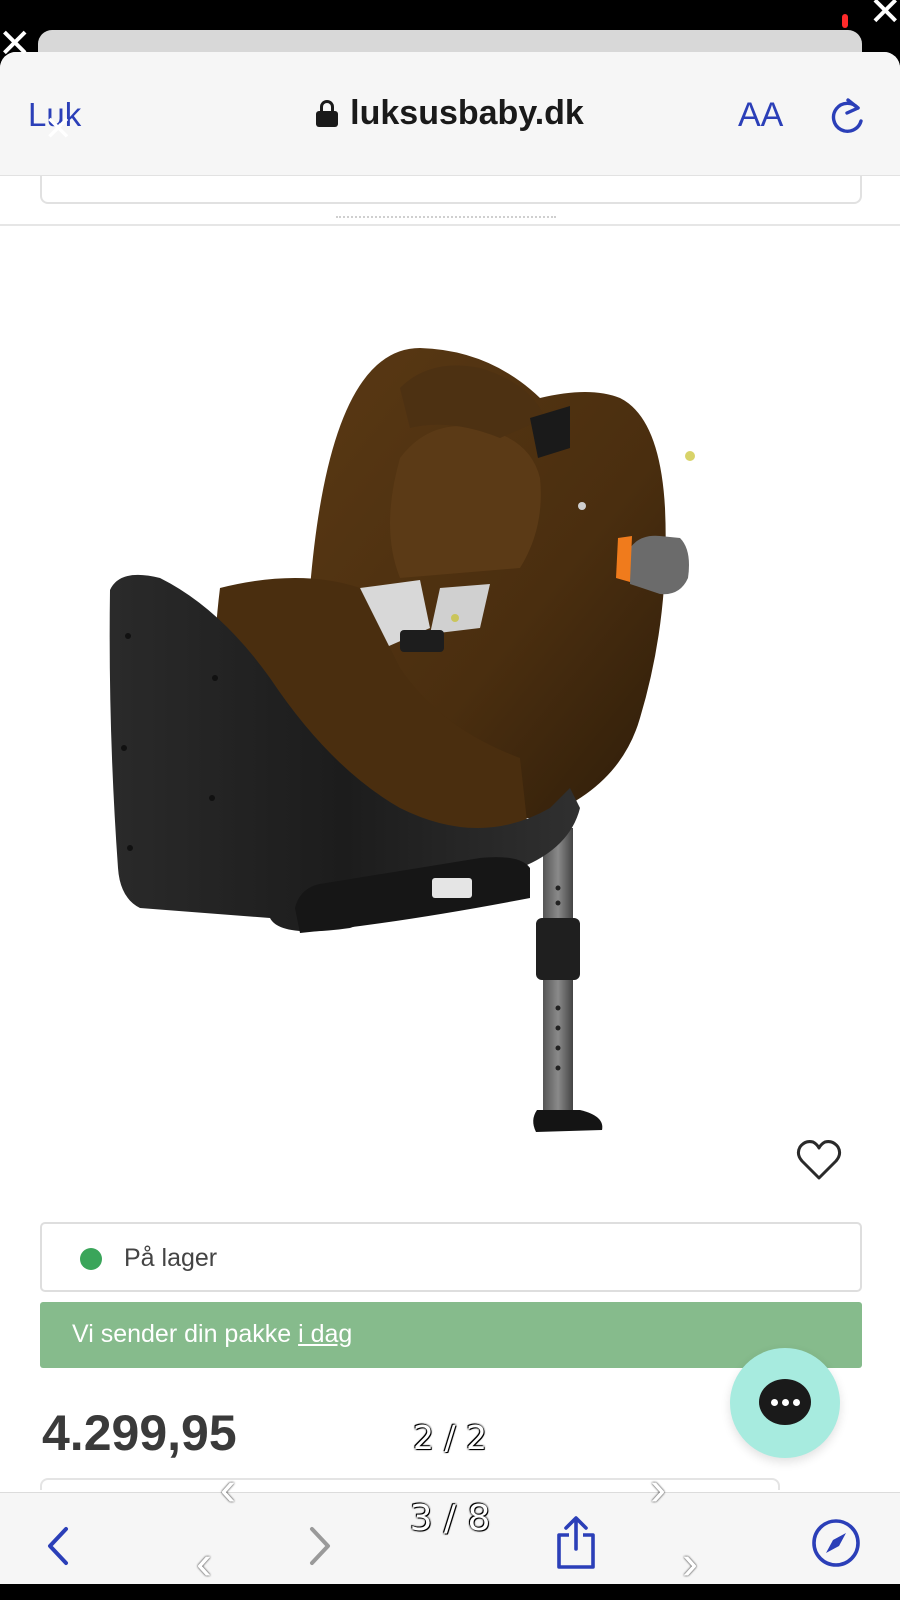 This screenshot has height=1600, width=900. I want to click on shipping-today-link: i dag, so click(325, 1334).